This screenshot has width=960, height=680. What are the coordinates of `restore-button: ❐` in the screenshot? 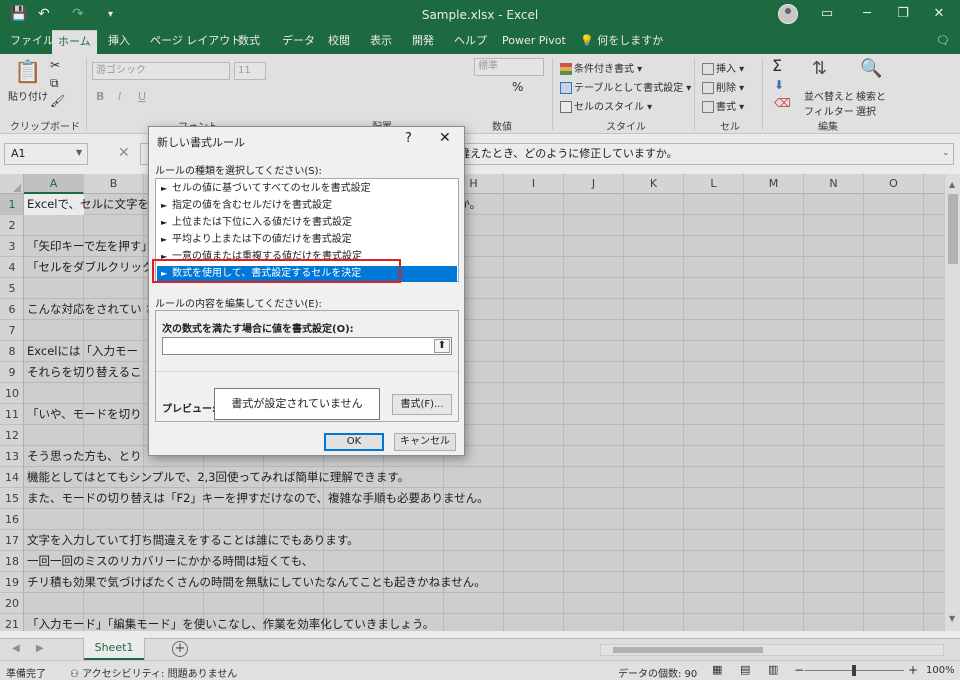 It's located at (903, 13).